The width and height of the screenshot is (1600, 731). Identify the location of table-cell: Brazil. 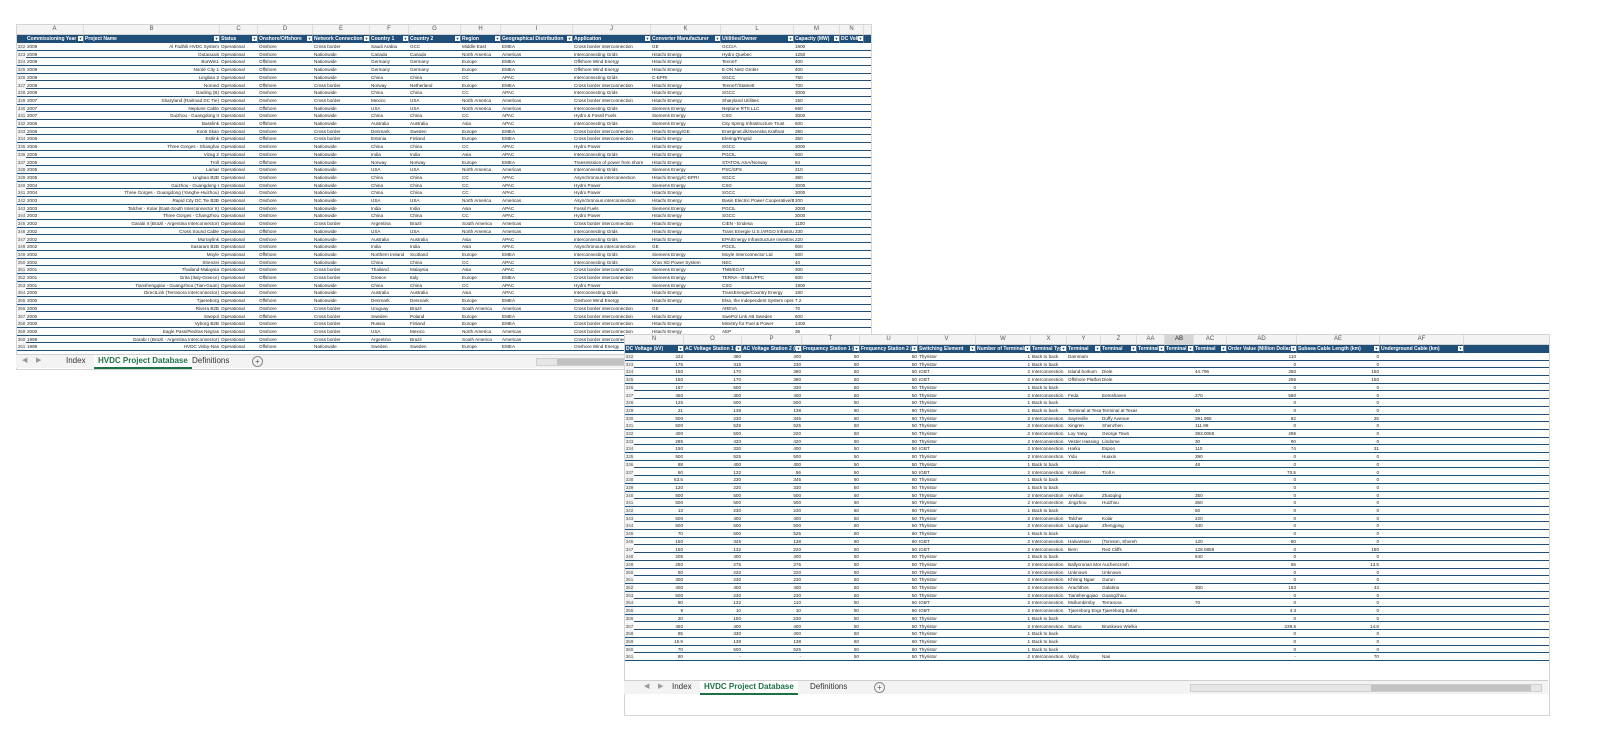
(435, 223).